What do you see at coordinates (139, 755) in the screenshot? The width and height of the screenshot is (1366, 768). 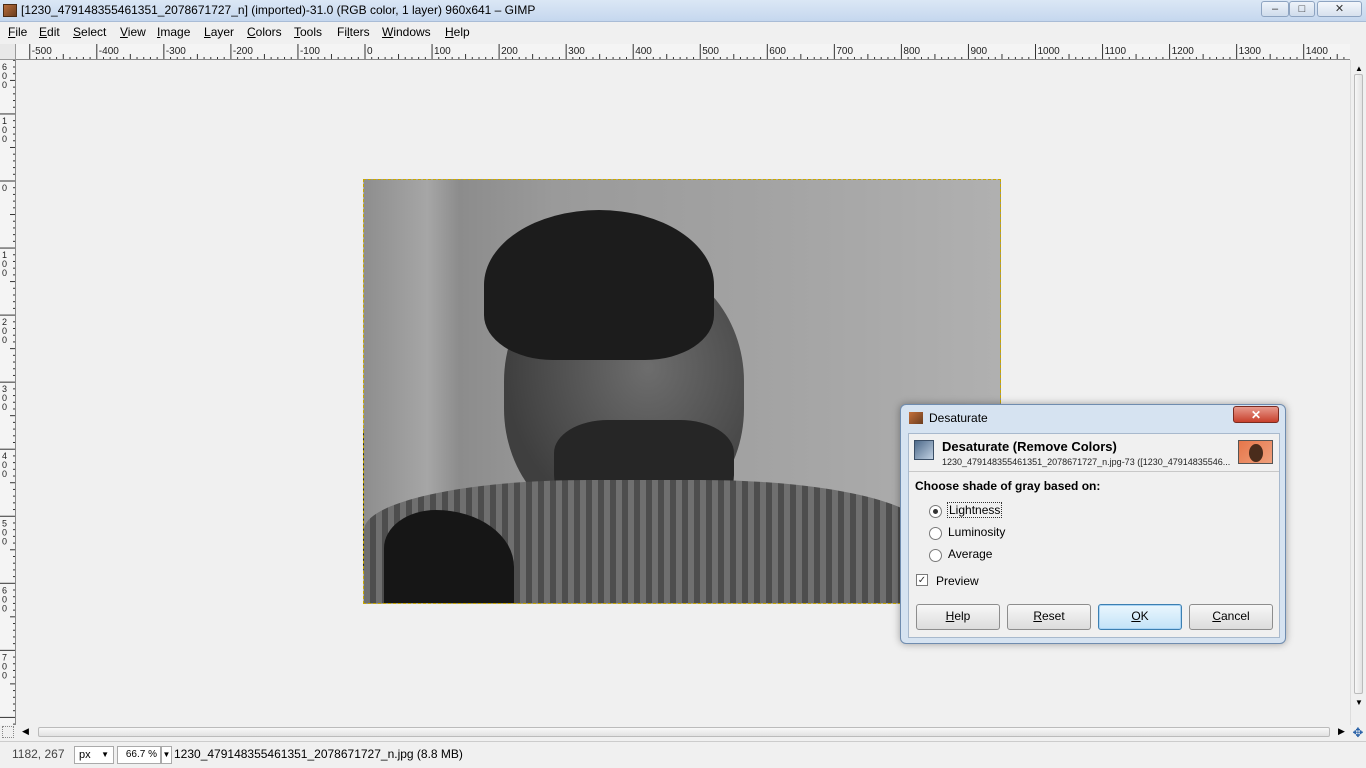 I see `zoom-field: 66.7 %` at bounding box center [139, 755].